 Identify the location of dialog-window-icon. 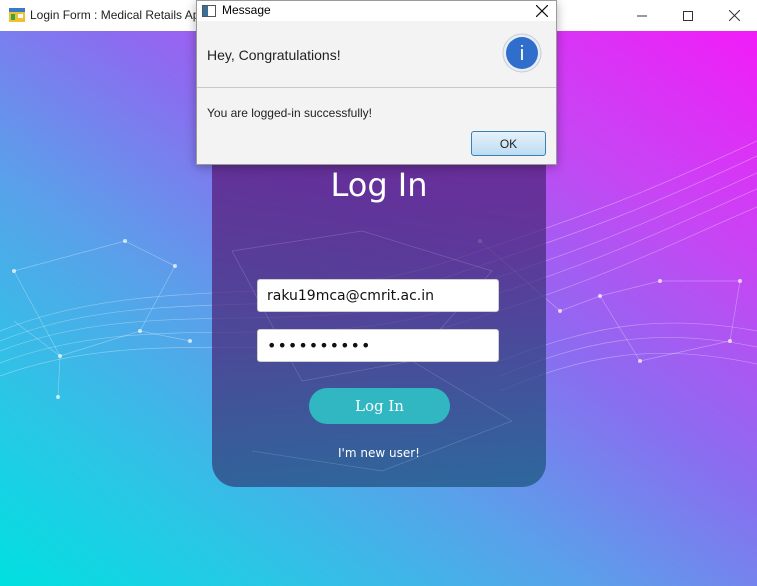
(209, 10).